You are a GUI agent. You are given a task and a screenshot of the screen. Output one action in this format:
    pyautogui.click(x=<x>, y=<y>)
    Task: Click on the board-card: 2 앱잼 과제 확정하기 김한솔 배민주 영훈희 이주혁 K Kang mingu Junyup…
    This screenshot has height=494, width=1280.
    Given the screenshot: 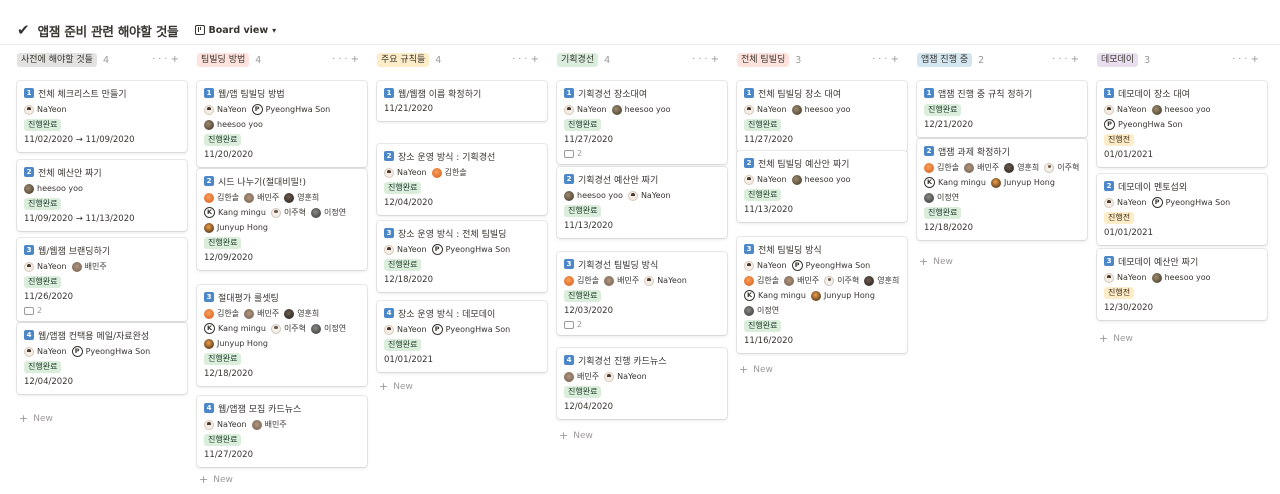 What is the action you would take?
    pyautogui.click(x=1002, y=189)
    